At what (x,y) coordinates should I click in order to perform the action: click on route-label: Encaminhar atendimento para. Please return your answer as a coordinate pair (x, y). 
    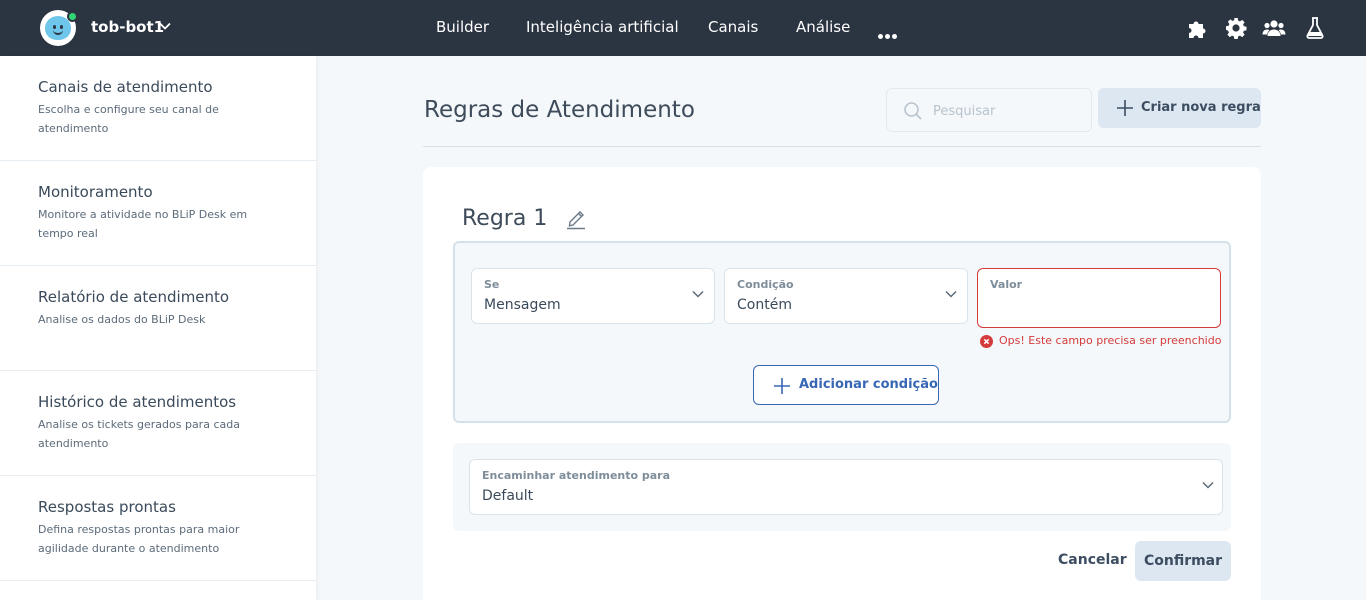
    Looking at the image, I should click on (576, 475).